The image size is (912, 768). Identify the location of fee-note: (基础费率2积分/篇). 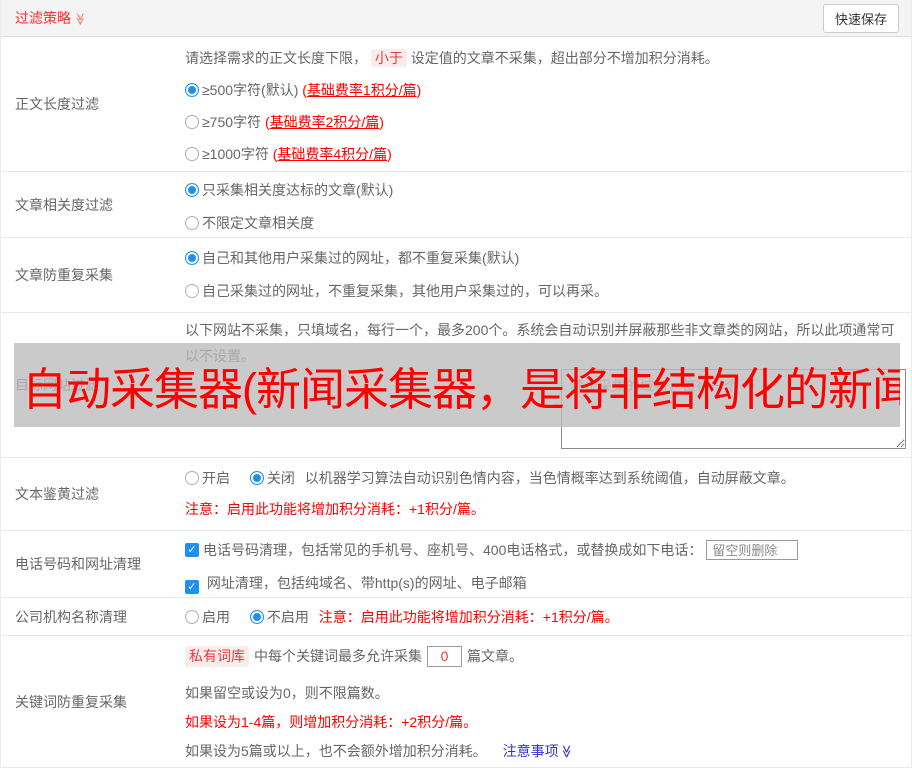
(324, 122).